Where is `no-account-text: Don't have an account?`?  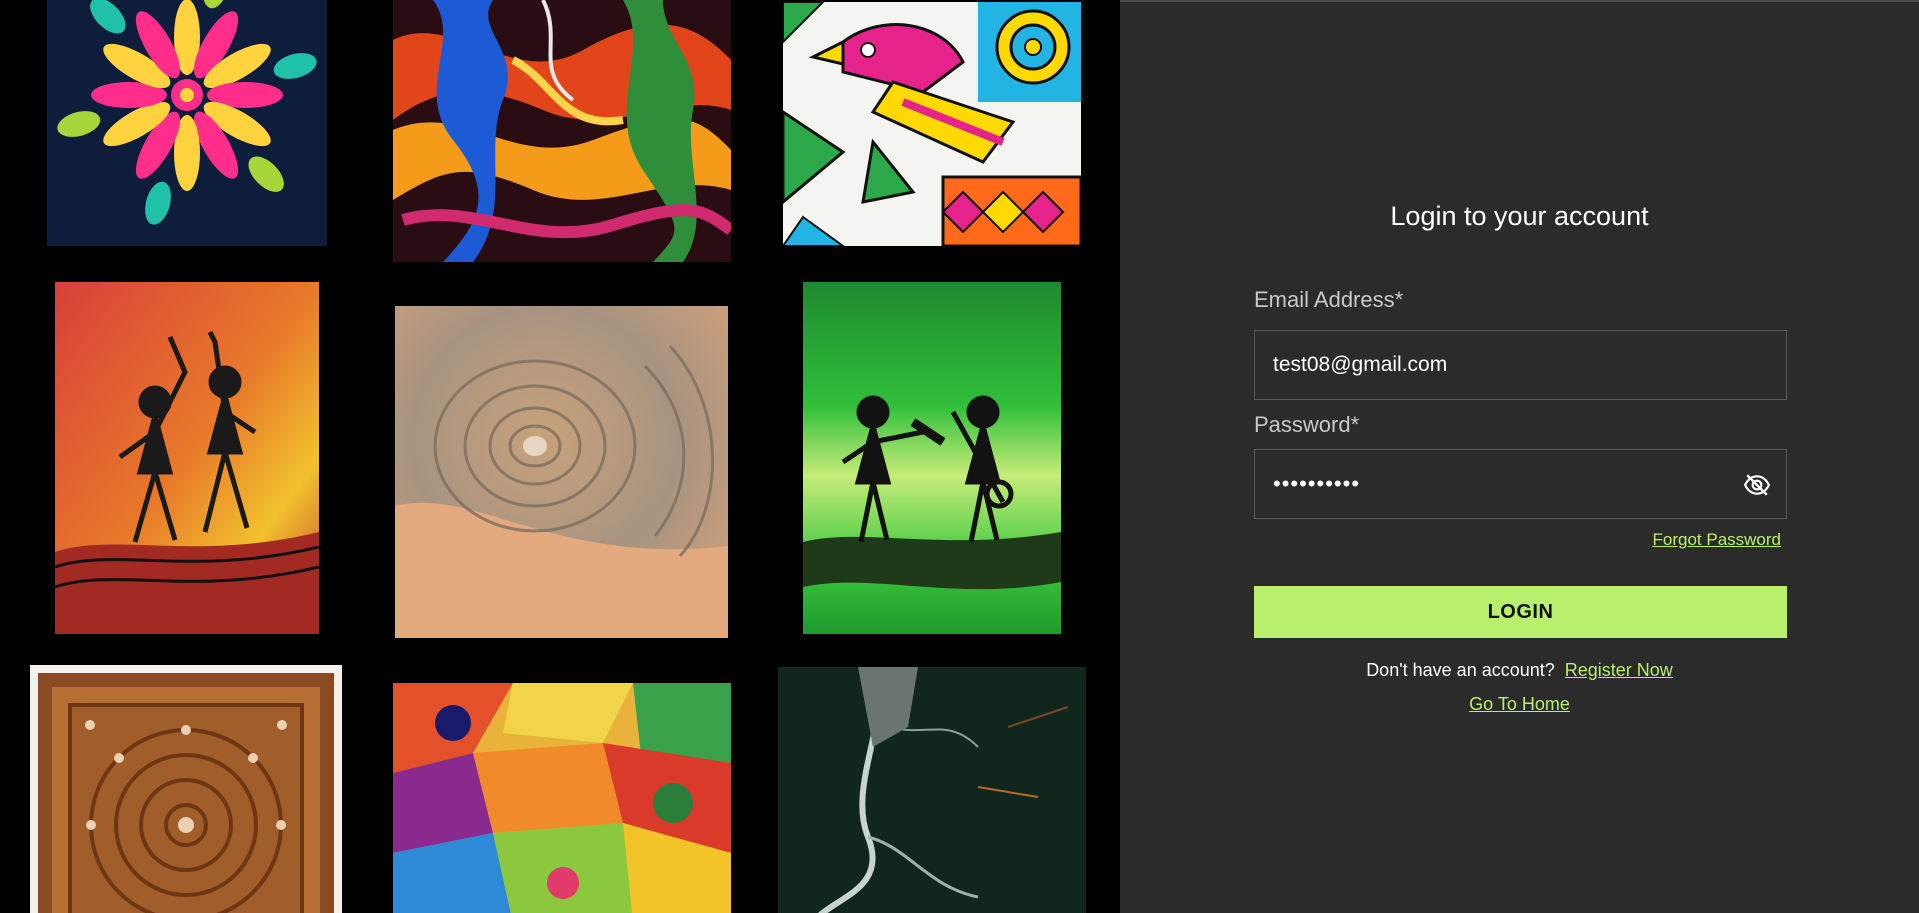 no-account-text: Don't have an account? is located at coordinates (1460, 670).